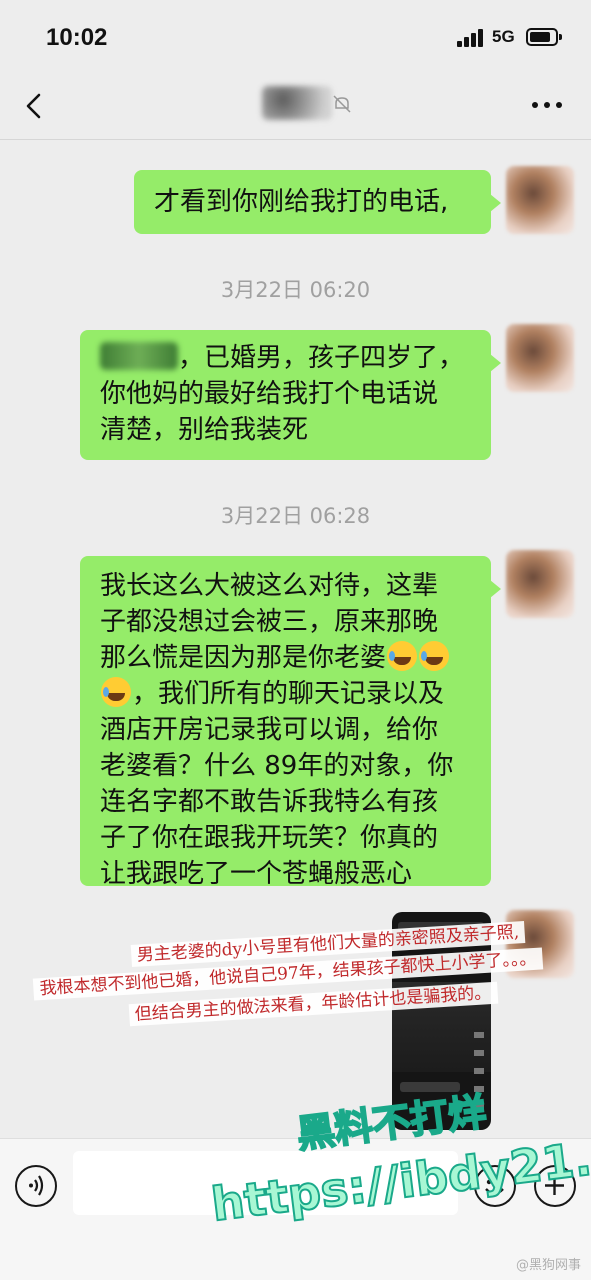 The image size is (591, 1280). Describe the element at coordinates (503, 36) in the screenshot. I see `network-label: 5G` at that location.